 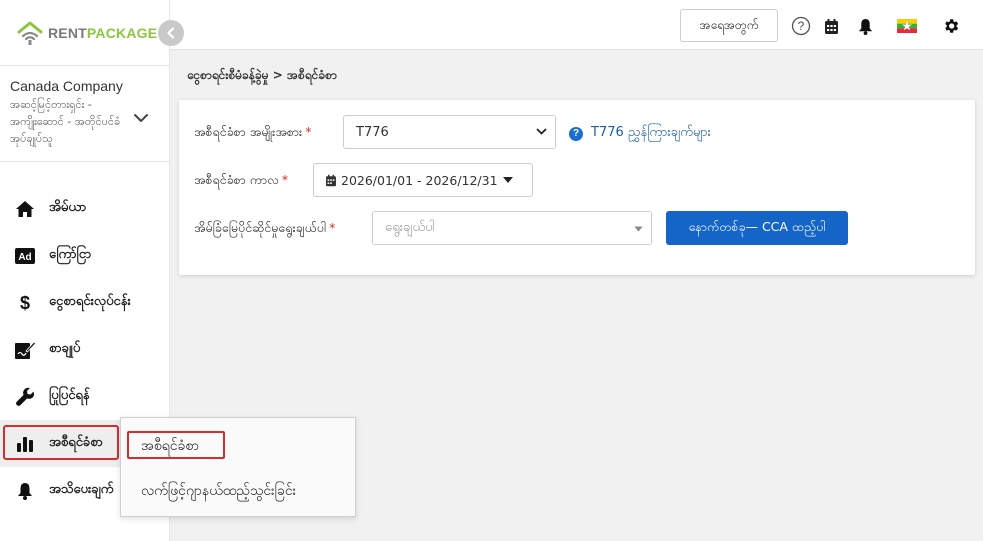 I want to click on logout-button: အရေအတွက်, so click(x=729, y=25).